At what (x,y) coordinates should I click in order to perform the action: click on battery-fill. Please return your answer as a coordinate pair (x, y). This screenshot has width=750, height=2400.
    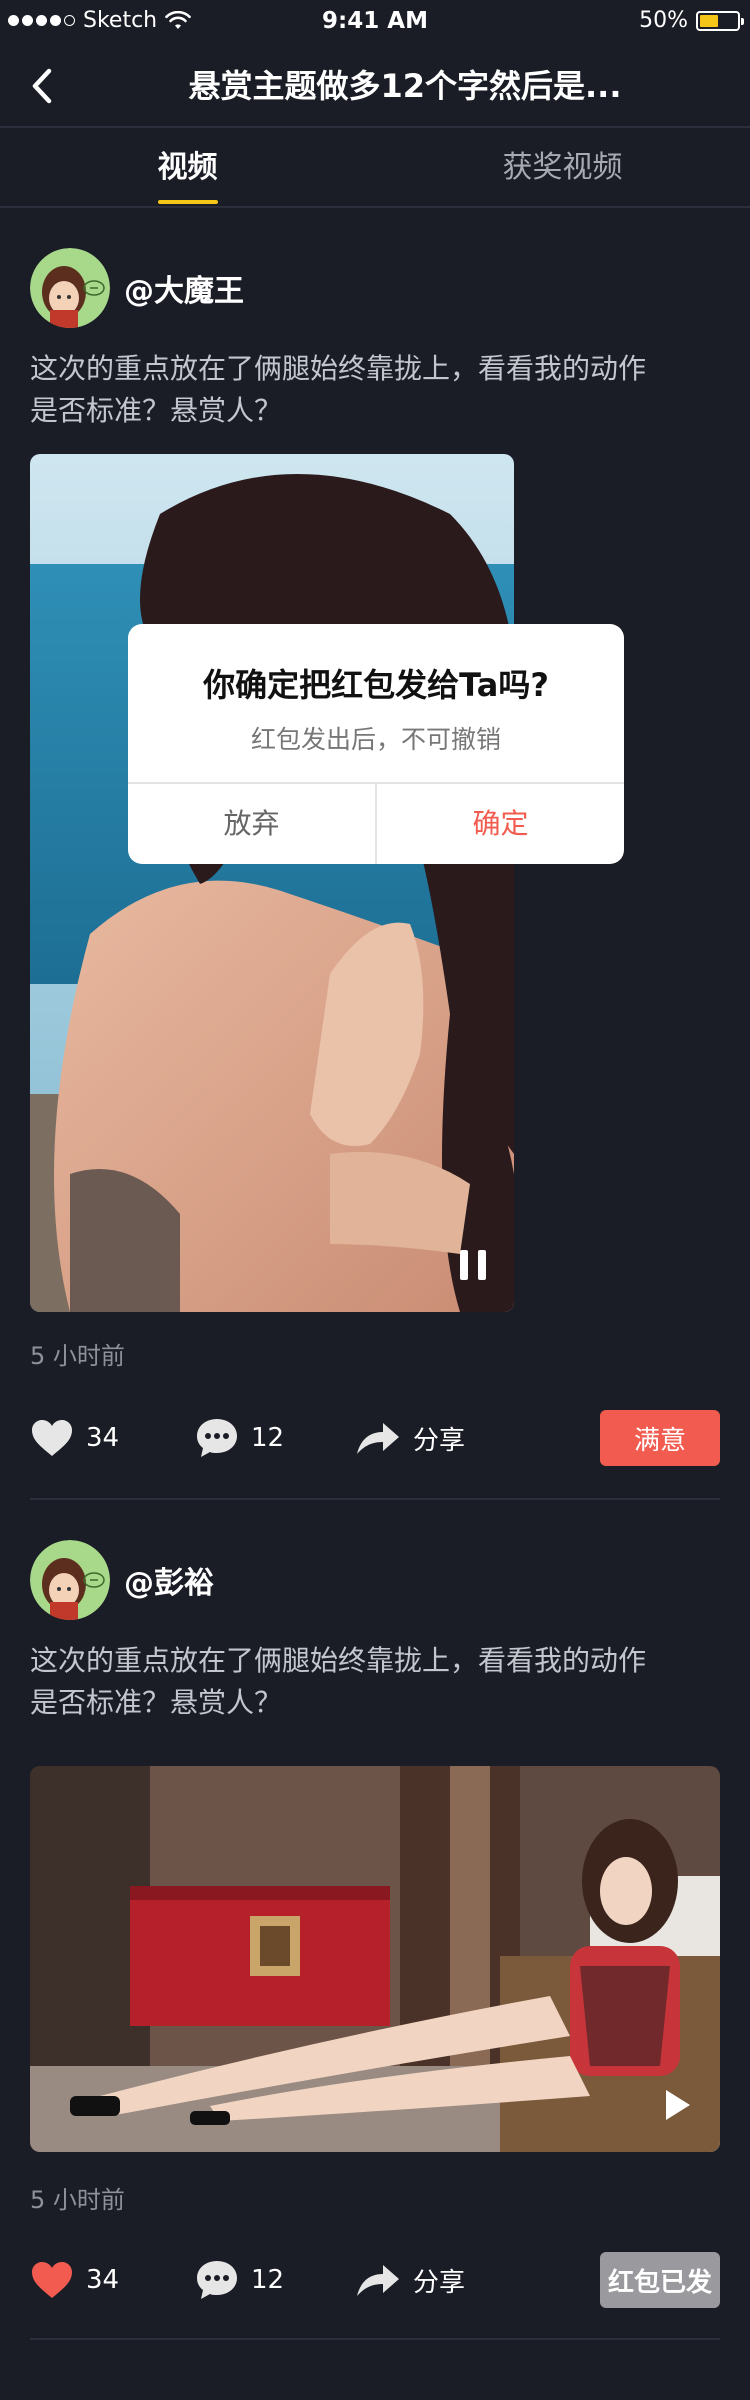
    Looking at the image, I should click on (709, 20).